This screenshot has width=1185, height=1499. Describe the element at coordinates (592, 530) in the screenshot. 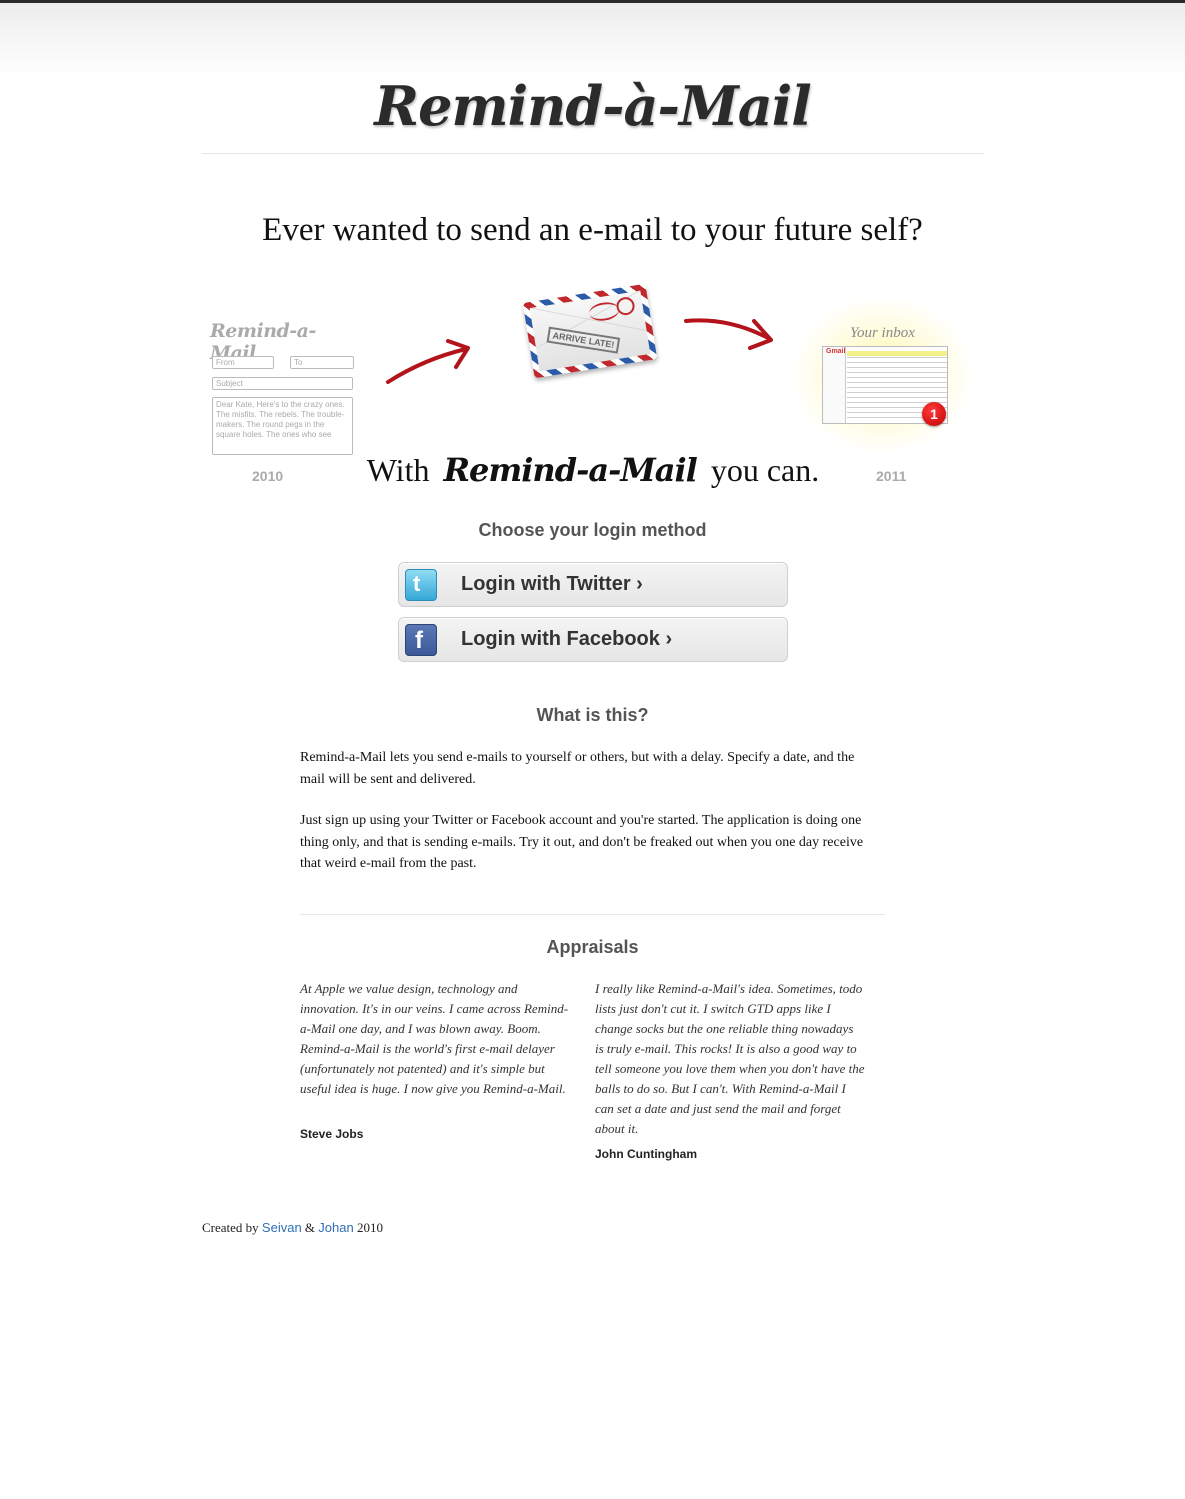

I see `login-heading: Choose your login method` at that location.